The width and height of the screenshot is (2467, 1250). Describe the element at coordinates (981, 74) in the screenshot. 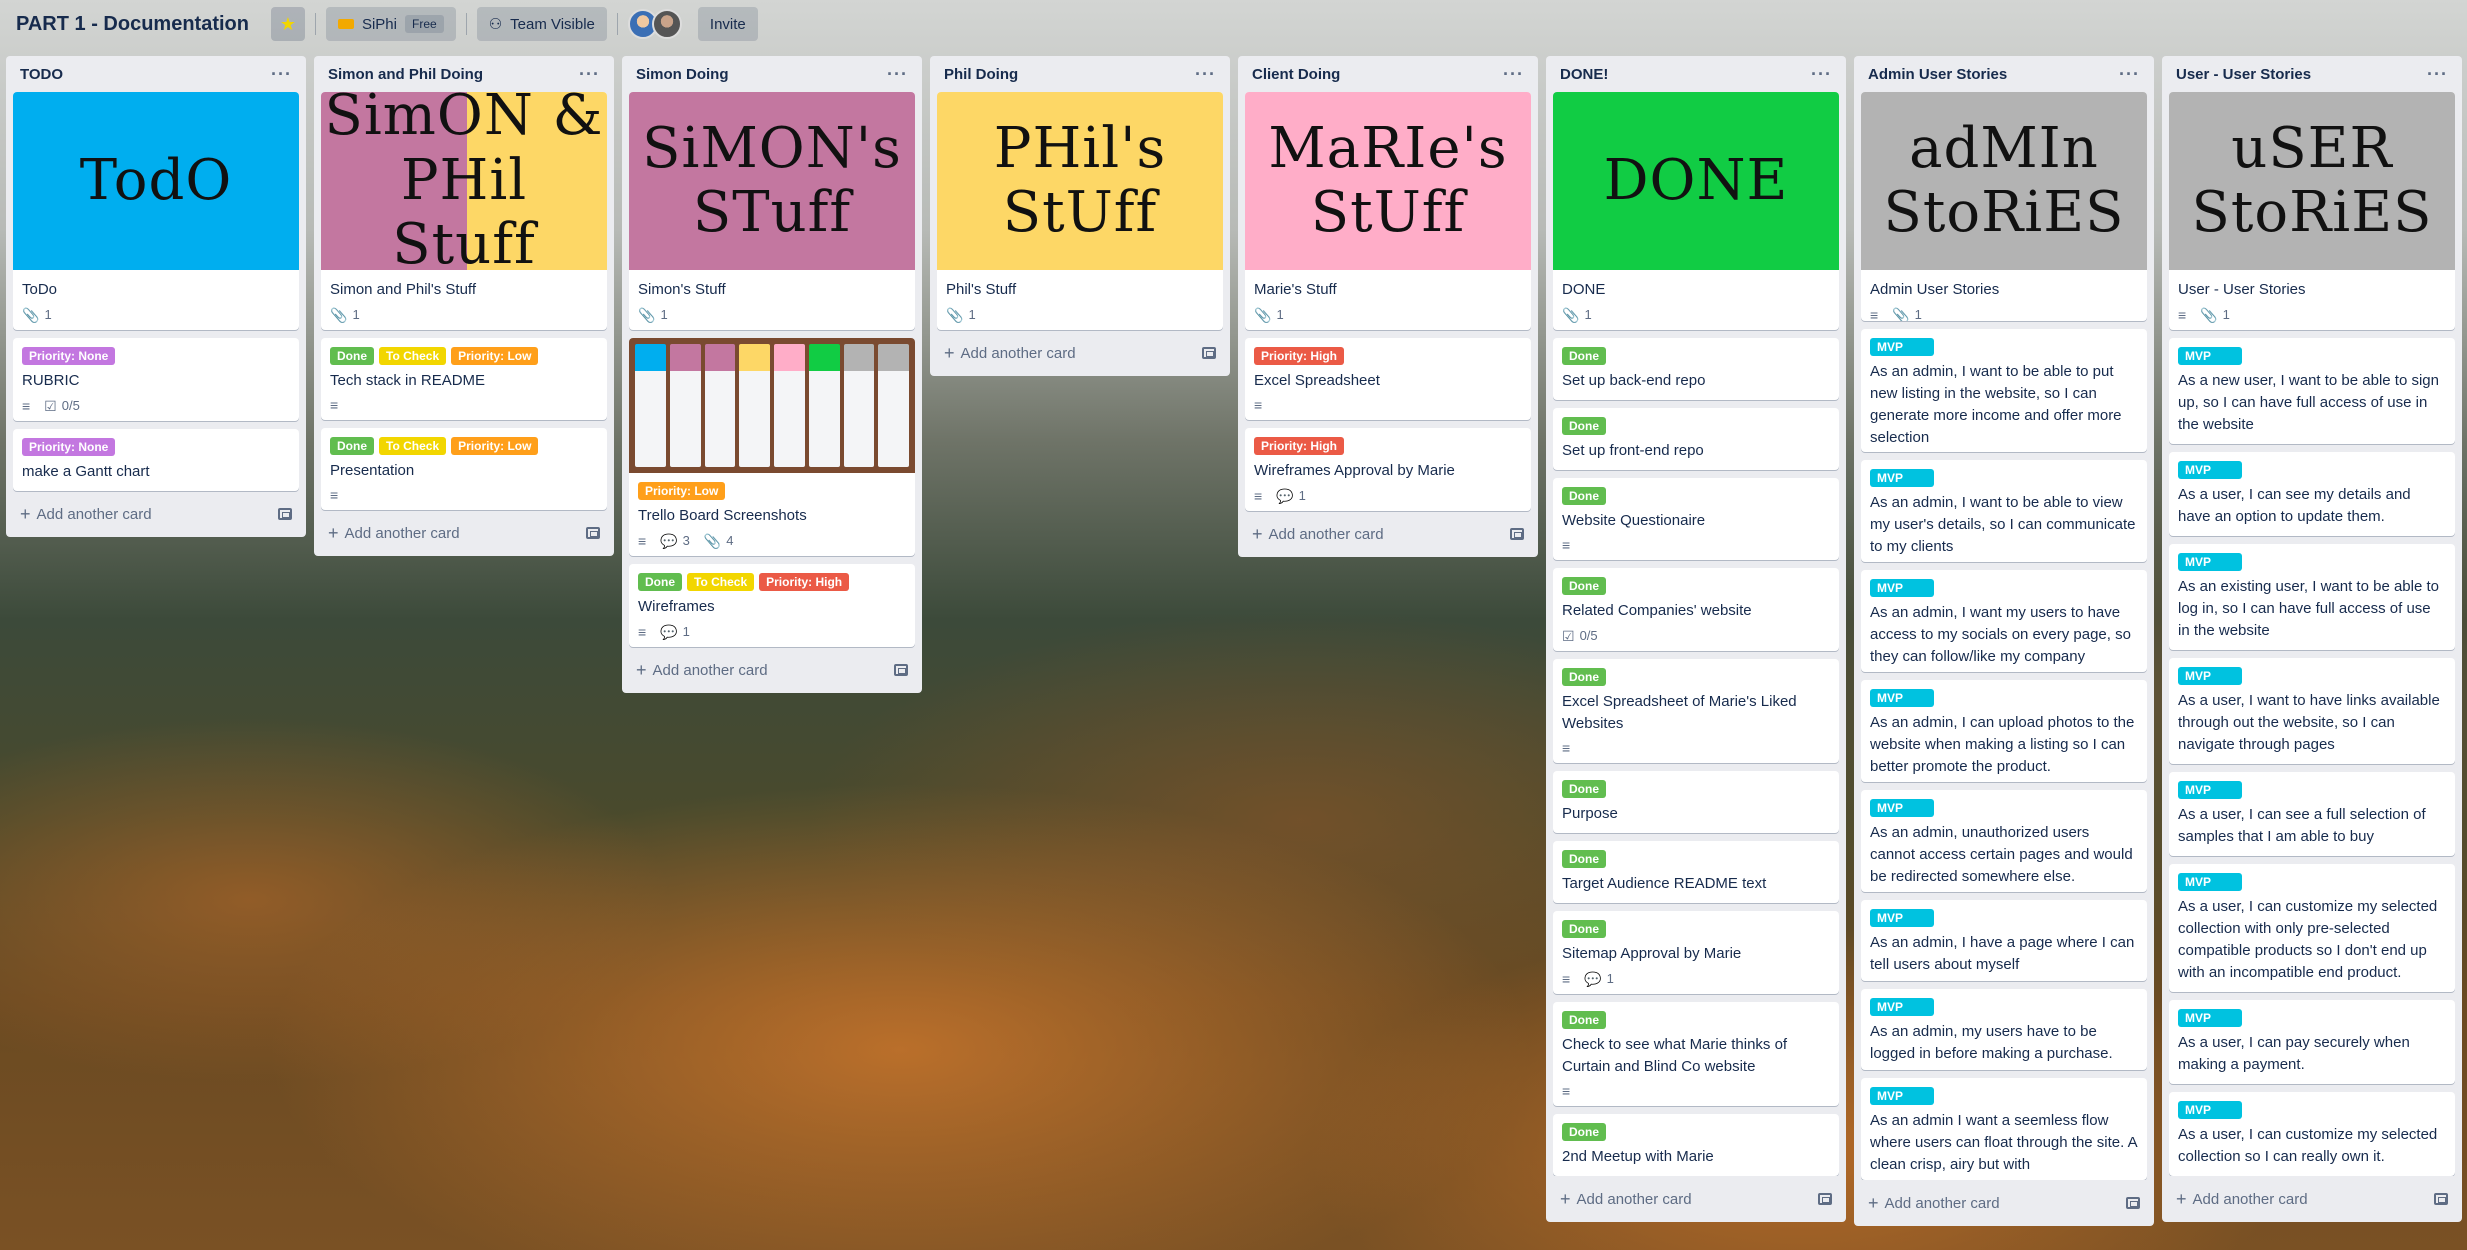

I see `list-title: Phil Doing` at that location.